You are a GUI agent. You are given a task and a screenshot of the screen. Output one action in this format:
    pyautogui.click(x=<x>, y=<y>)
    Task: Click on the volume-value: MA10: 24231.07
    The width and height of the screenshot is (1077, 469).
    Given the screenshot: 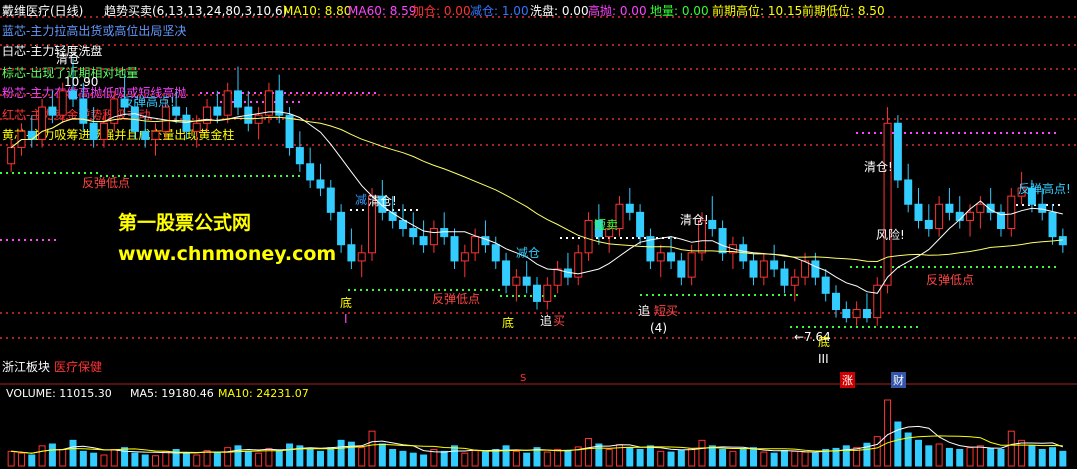 What is the action you would take?
    pyautogui.click(x=263, y=393)
    